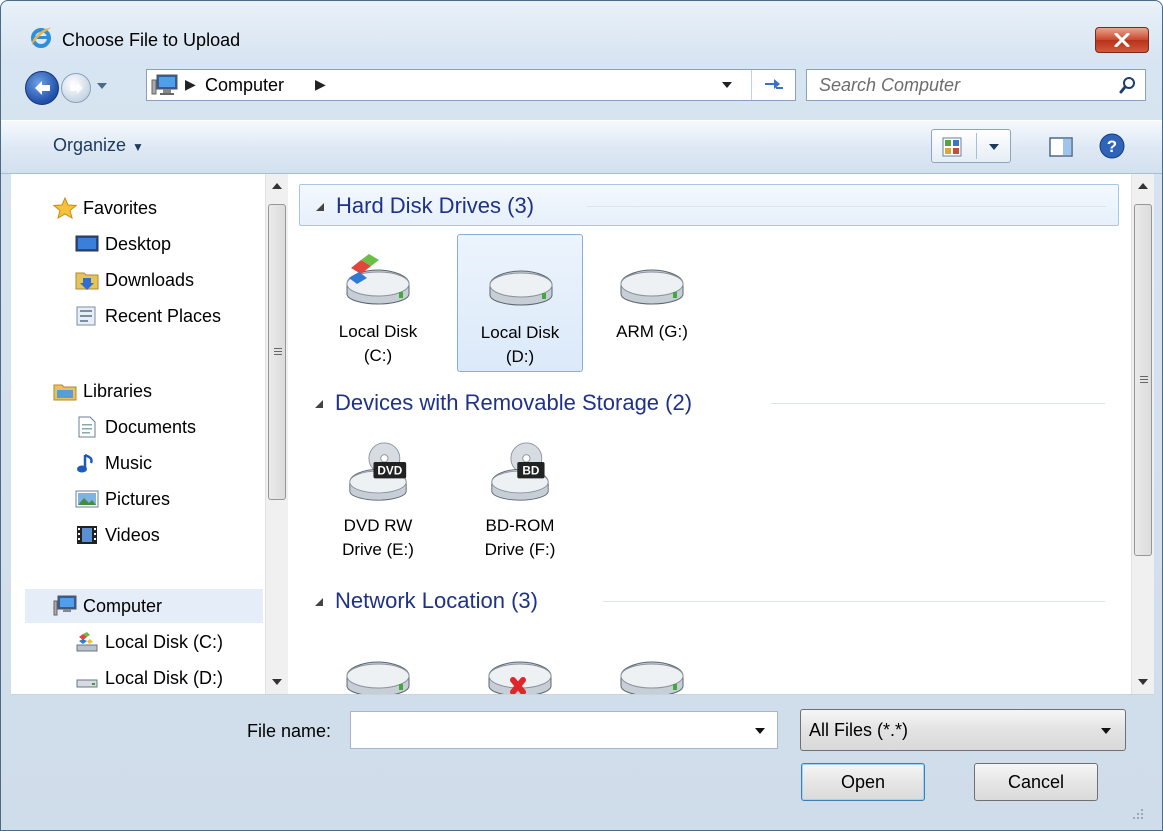 The width and height of the screenshot is (1163, 831). What do you see at coordinates (520, 356) in the screenshot?
I see `drive-name-line2: (D:)` at bounding box center [520, 356].